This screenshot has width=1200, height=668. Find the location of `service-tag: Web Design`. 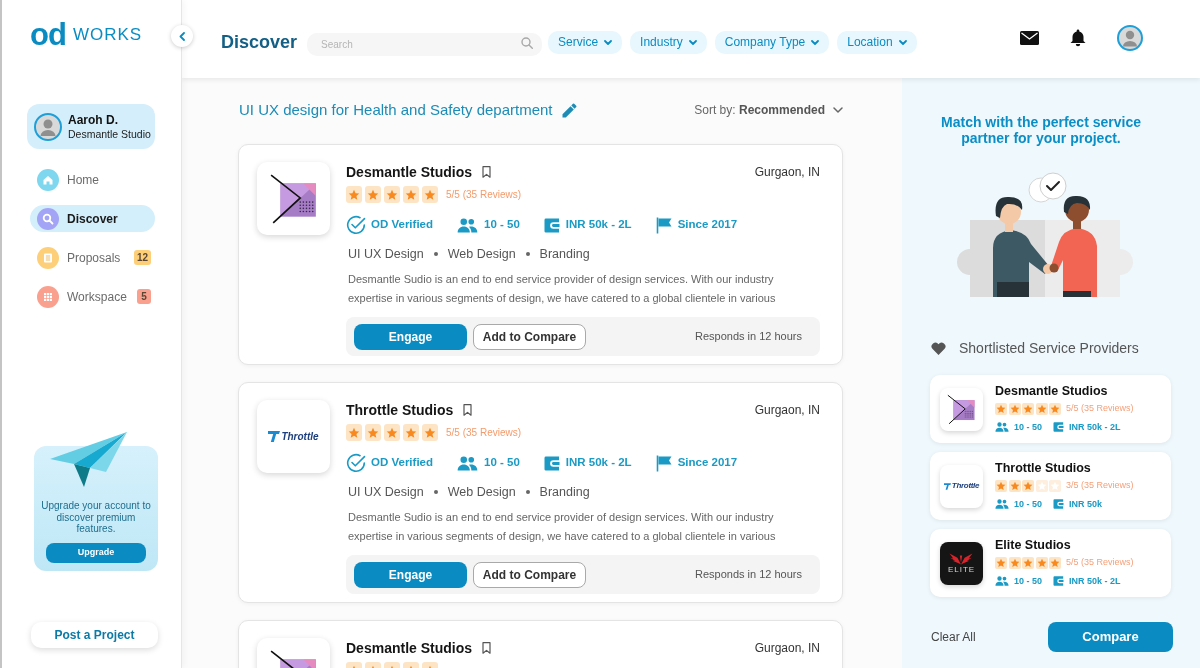

service-tag: Web Design is located at coordinates (481, 492).